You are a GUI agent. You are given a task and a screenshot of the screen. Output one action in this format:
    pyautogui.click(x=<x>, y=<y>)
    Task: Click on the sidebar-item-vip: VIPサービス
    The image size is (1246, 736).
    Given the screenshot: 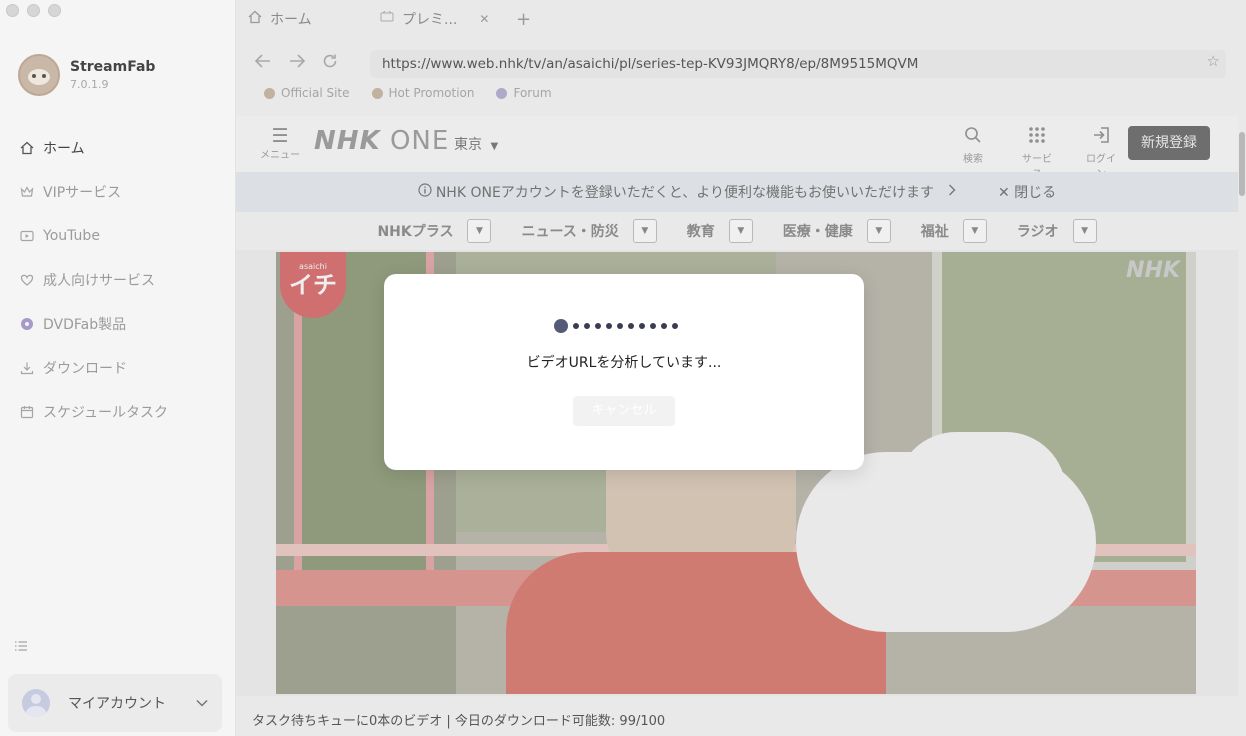 What is the action you would take?
    pyautogui.click(x=117, y=192)
    